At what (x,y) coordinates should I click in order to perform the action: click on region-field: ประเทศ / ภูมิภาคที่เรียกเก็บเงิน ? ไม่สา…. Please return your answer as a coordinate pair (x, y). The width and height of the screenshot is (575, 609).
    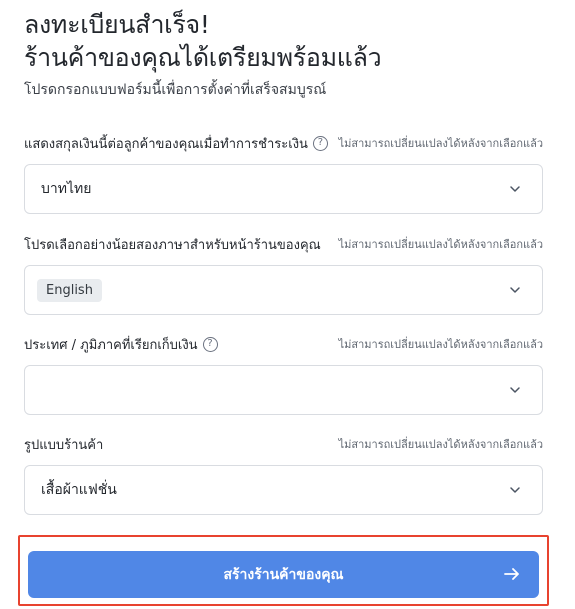
    Looking at the image, I should click on (283, 375).